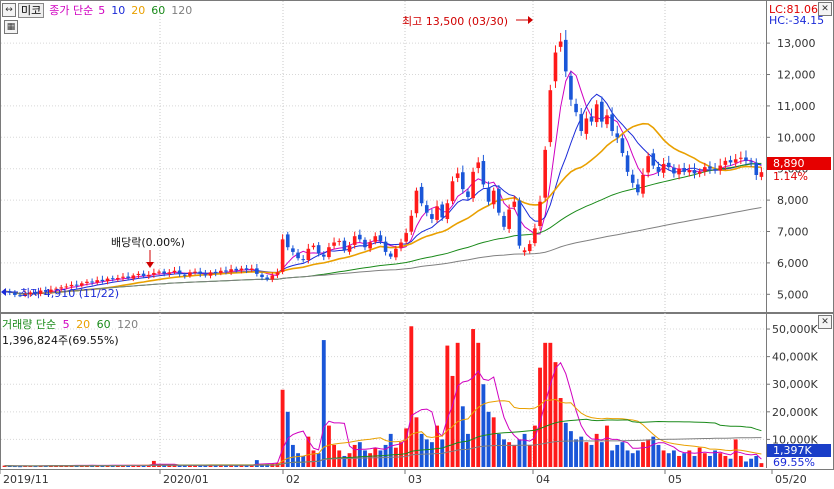 This screenshot has width=834, height=489. What do you see at coordinates (31, 10) in the screenshot?
I see `stock-name-button: 미코` at bounding box center [31, 10].